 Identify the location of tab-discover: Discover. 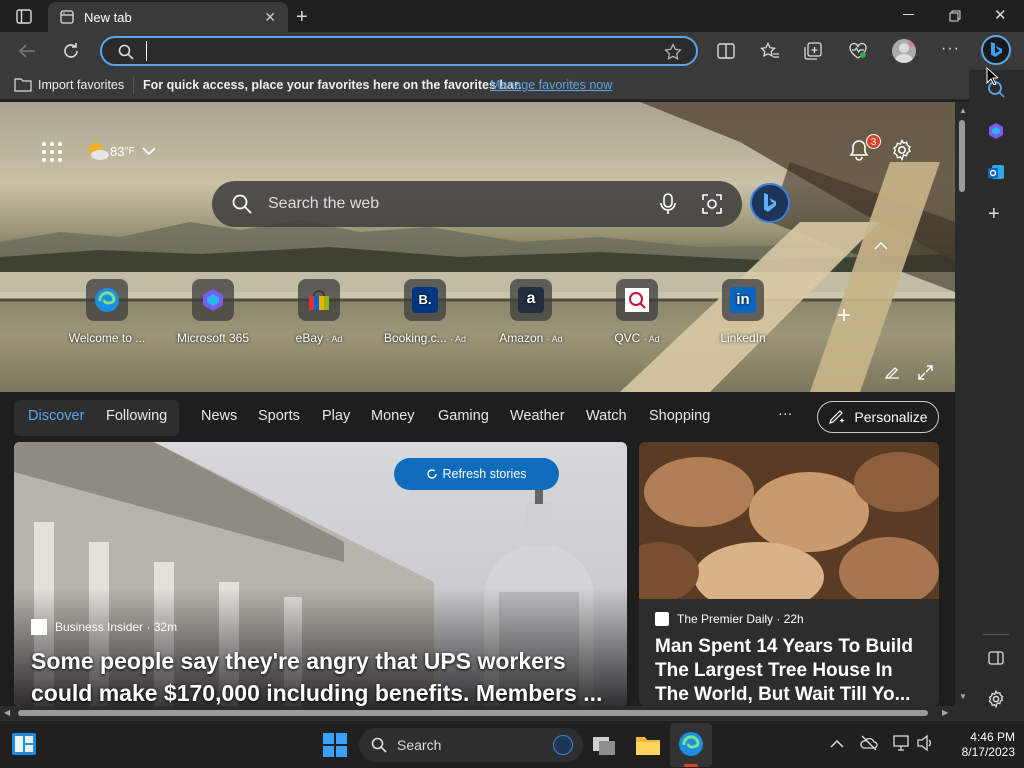
(56, 416).